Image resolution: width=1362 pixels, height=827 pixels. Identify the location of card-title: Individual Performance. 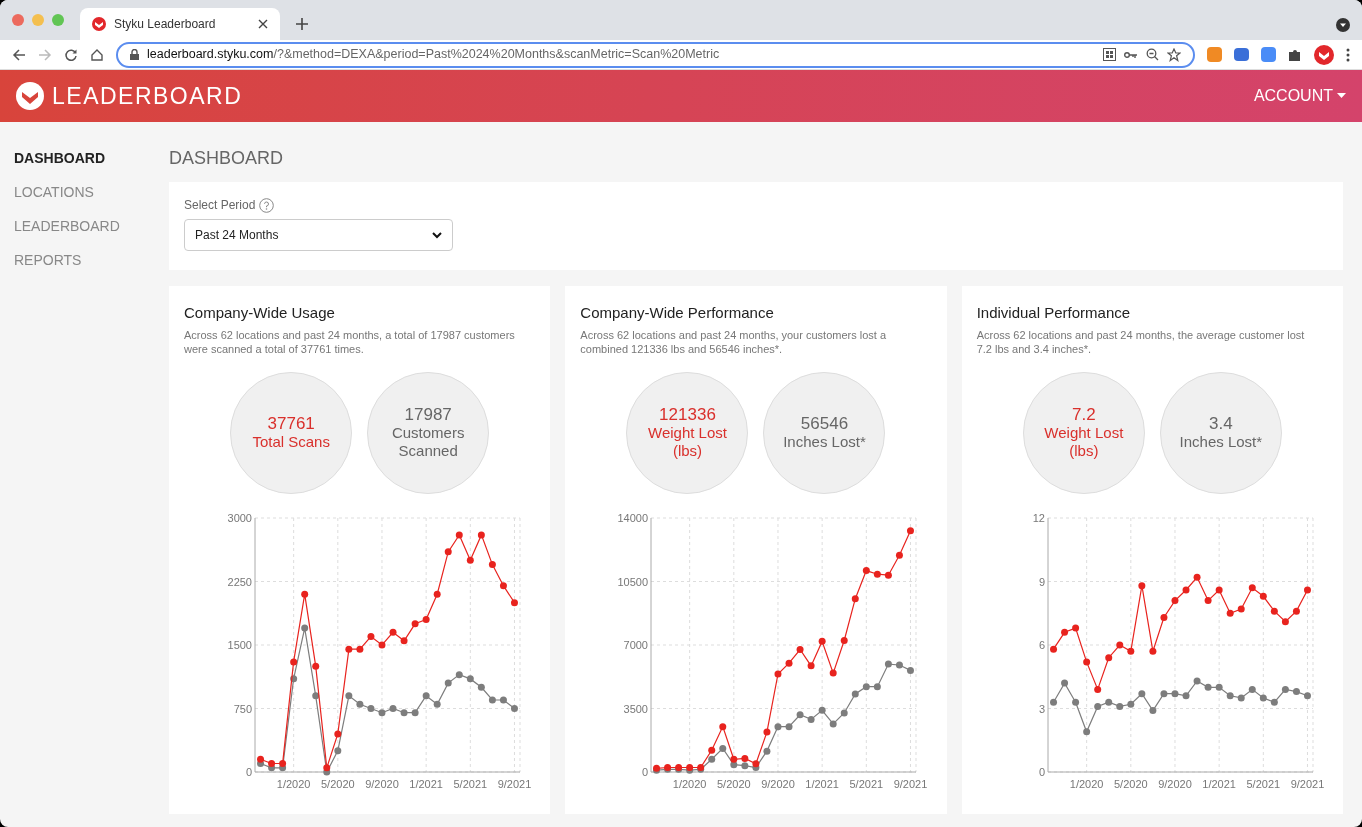
(1054, 313).